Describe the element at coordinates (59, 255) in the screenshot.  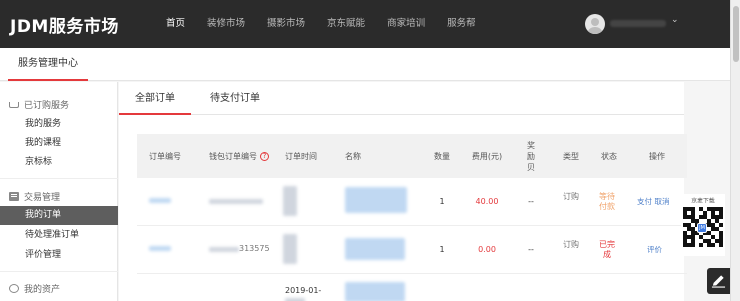
I see `sidebar-item-reviews: 评价管理` at that location.